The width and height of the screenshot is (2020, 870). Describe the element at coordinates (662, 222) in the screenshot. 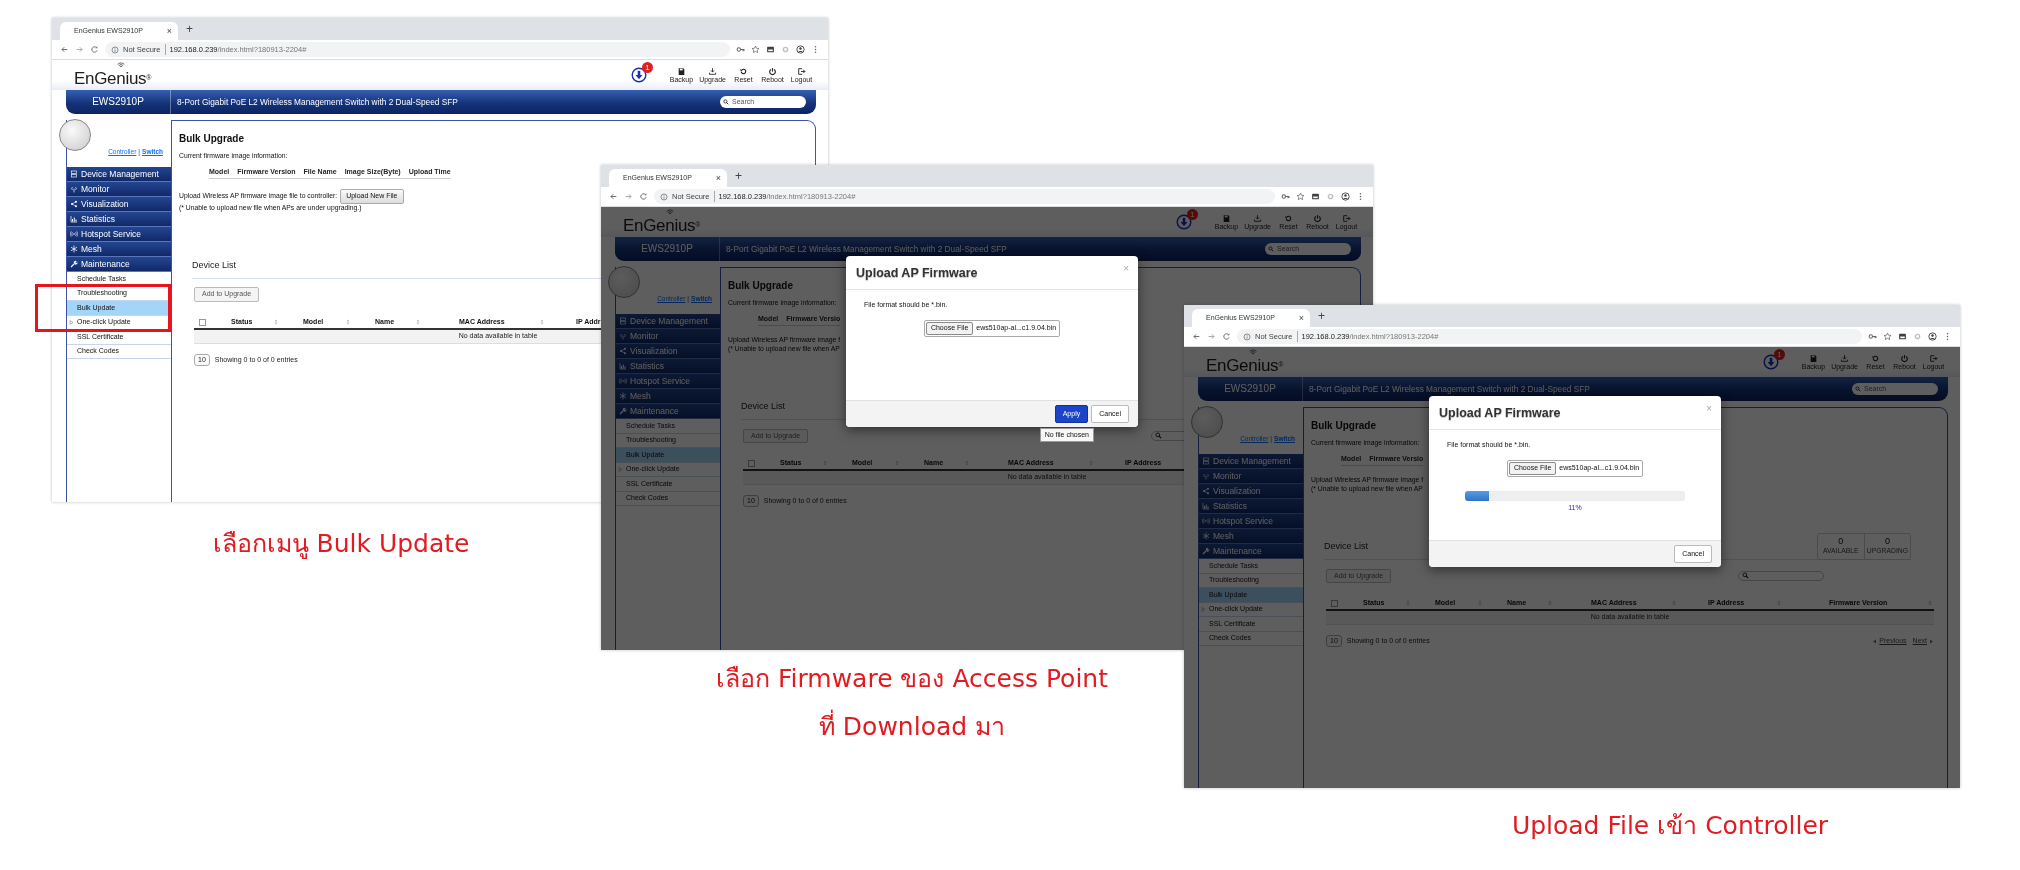

I see `logo-text: EnGenius$^{®}$` at that location.